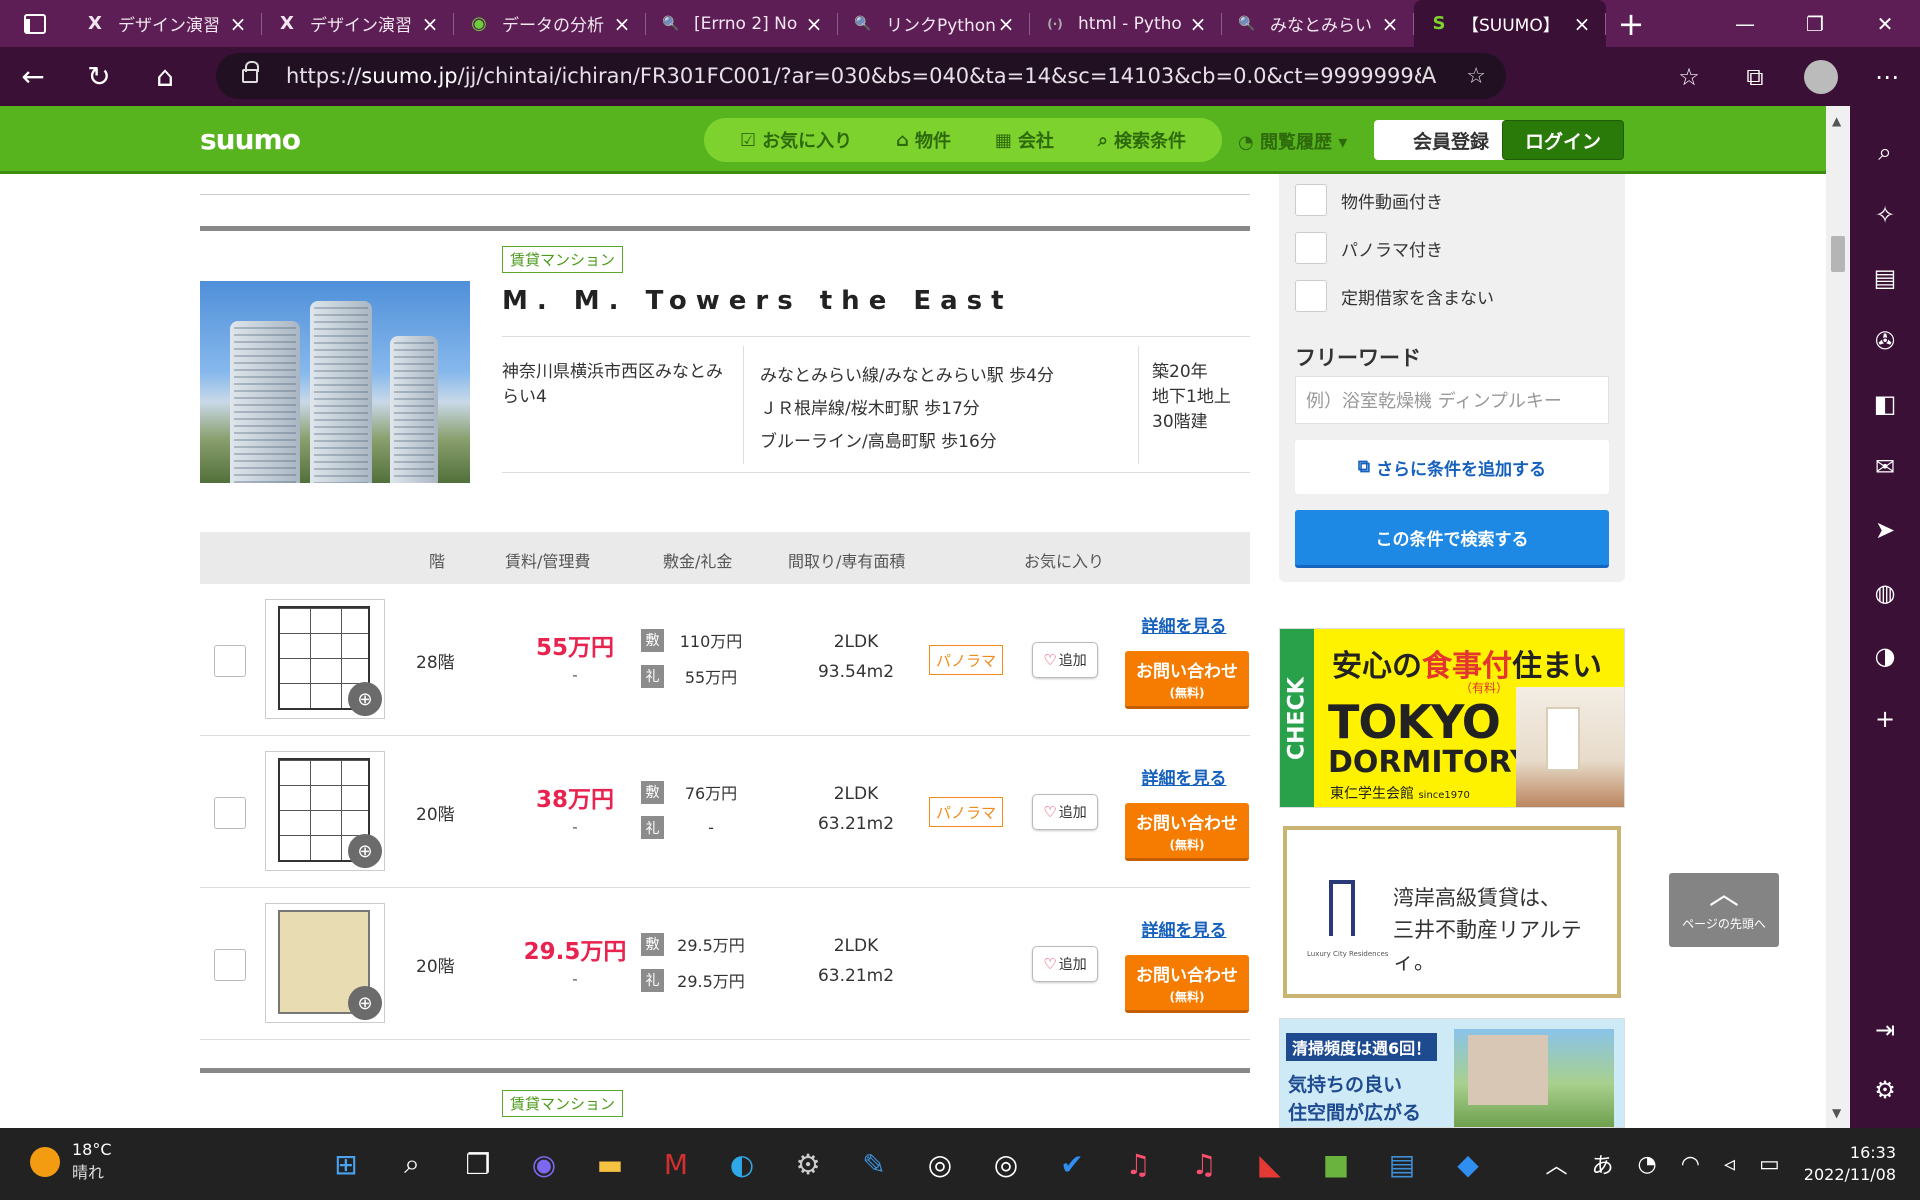  I want to click on task-view-icon: ❐, so click(478, 1164).